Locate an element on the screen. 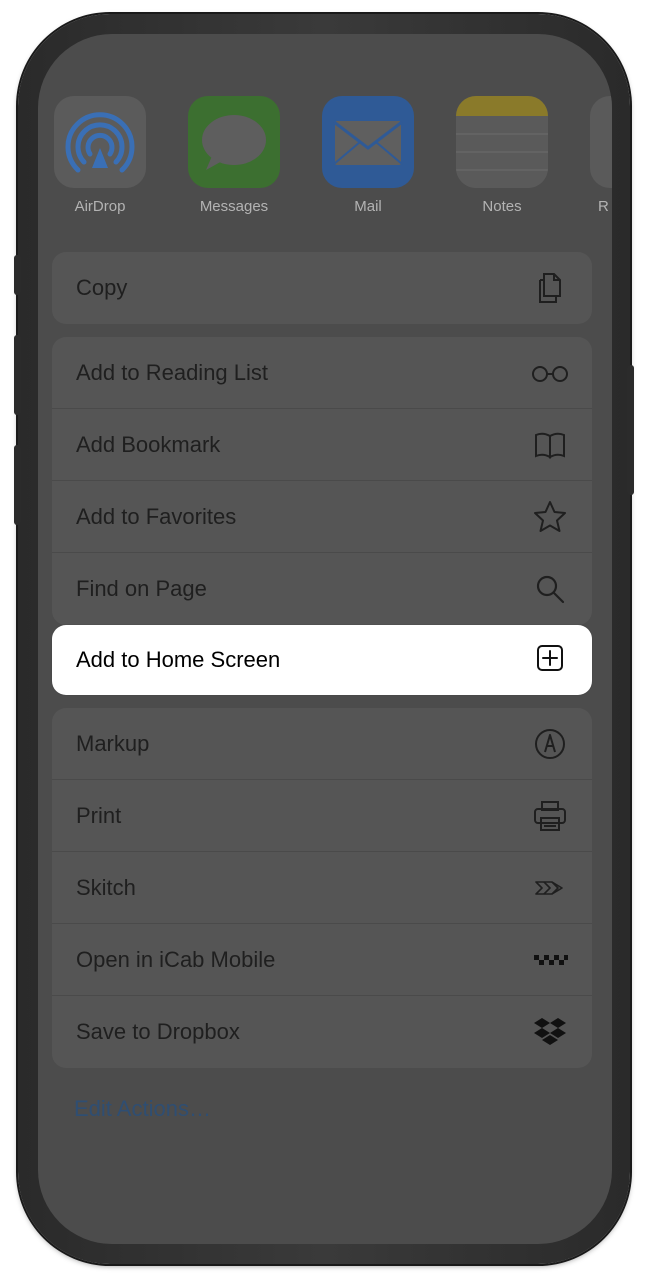  share-app-mail: Mail is located at coordinates (368, 155).